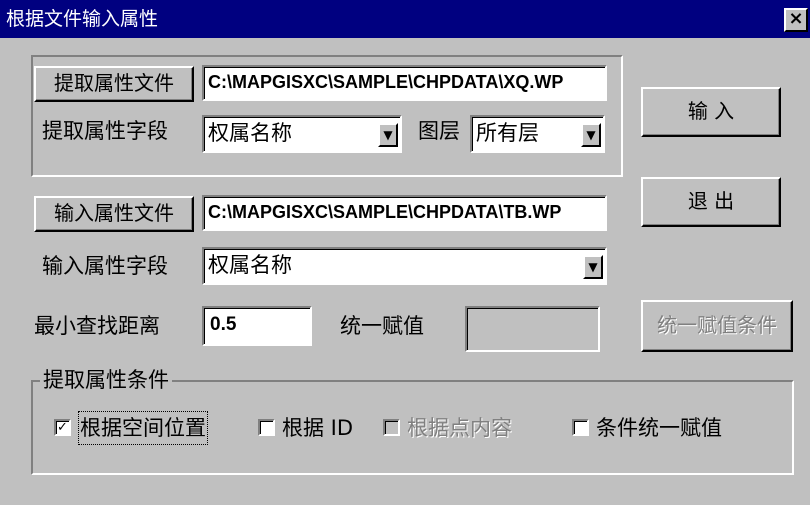 The image size is (810, 505). What do you see at coordinates (257, 326) in the screenshot?
I see `min-distance-input: 0.5` at bounding box center [257, 326].